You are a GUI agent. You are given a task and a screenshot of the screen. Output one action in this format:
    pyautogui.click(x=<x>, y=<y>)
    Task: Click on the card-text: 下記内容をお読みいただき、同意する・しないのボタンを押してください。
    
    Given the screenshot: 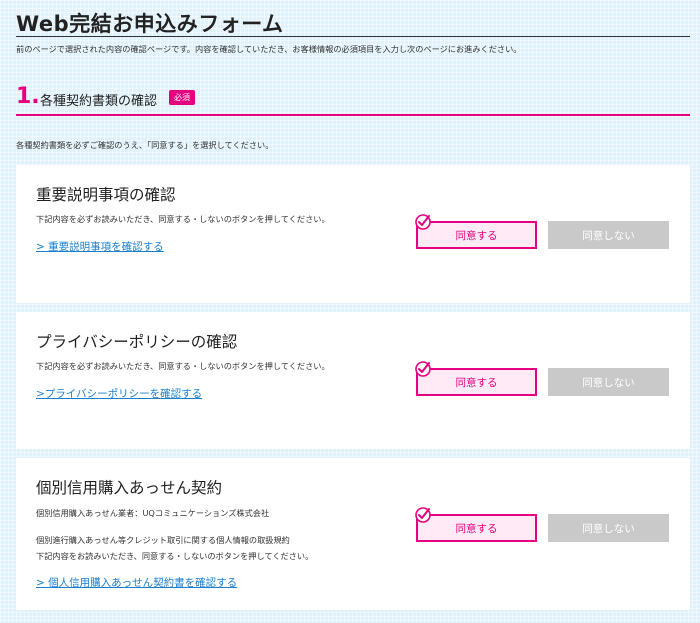 What is the action you would take?
    pyautogui.click(x=175, y=556)
    